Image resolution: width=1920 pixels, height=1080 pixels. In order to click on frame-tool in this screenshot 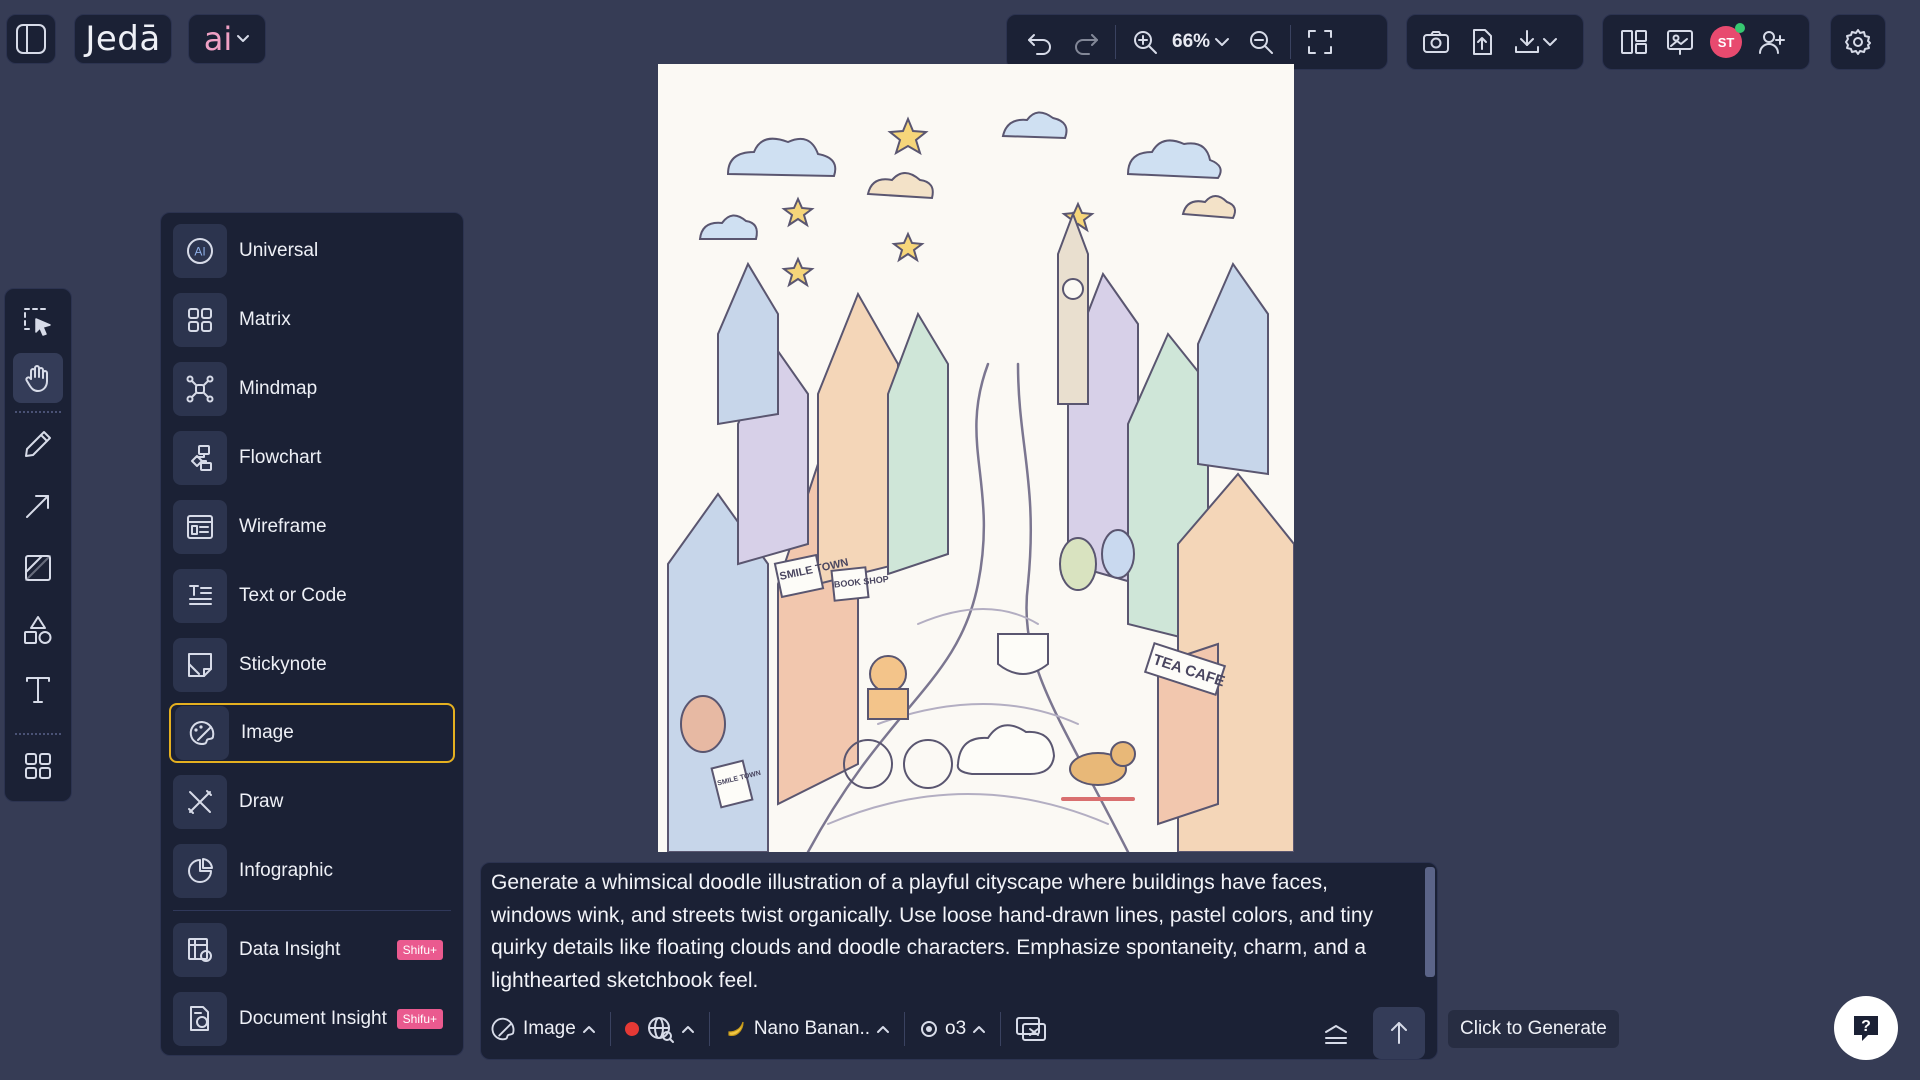, I will do `click(38, 568)`.